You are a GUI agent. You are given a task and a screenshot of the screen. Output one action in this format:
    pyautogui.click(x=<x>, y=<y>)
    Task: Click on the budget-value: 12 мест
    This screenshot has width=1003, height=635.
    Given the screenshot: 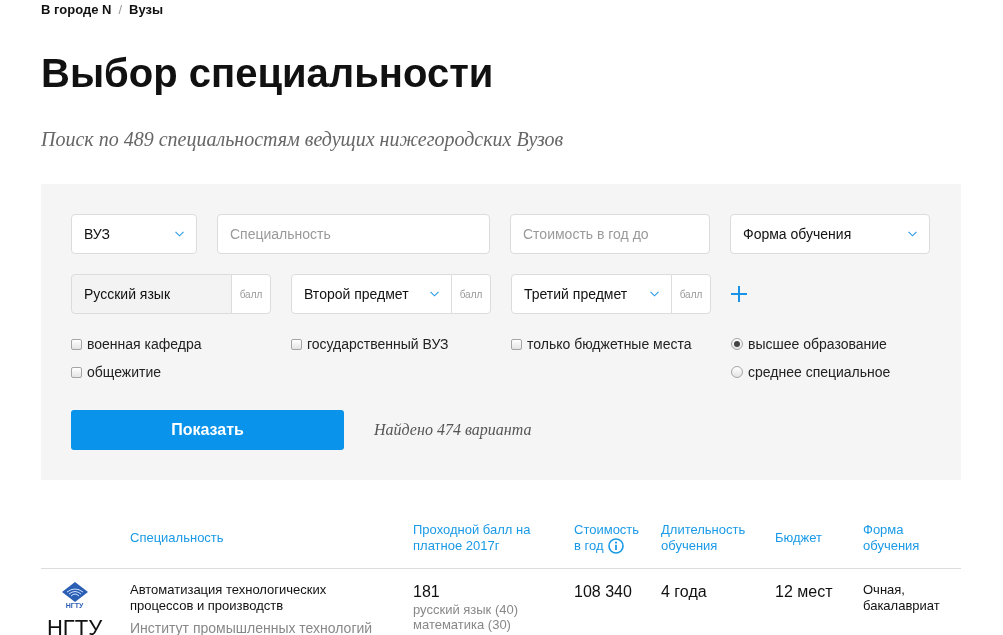 What is the action you would take?
    pyautogui.click(x=804, y=592)
    